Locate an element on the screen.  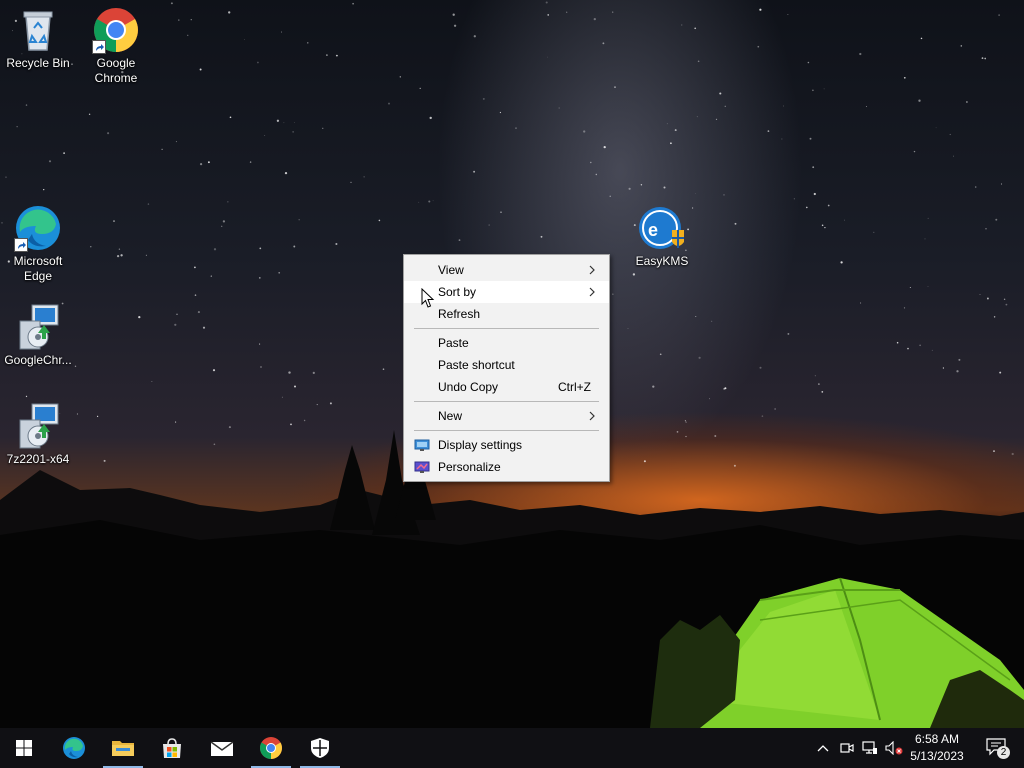
menu-item-label: Paste shortcut is located at coordinates (476, 365).